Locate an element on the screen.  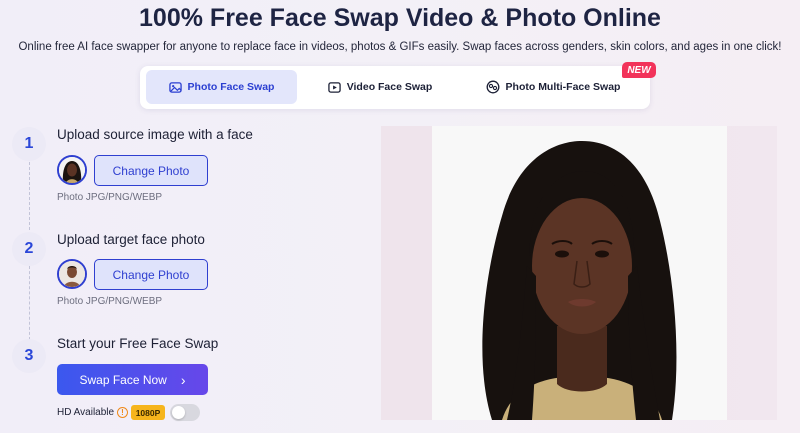
tab-photo-face-swap: Photo Face Swap is located at coordinates (221, 87).